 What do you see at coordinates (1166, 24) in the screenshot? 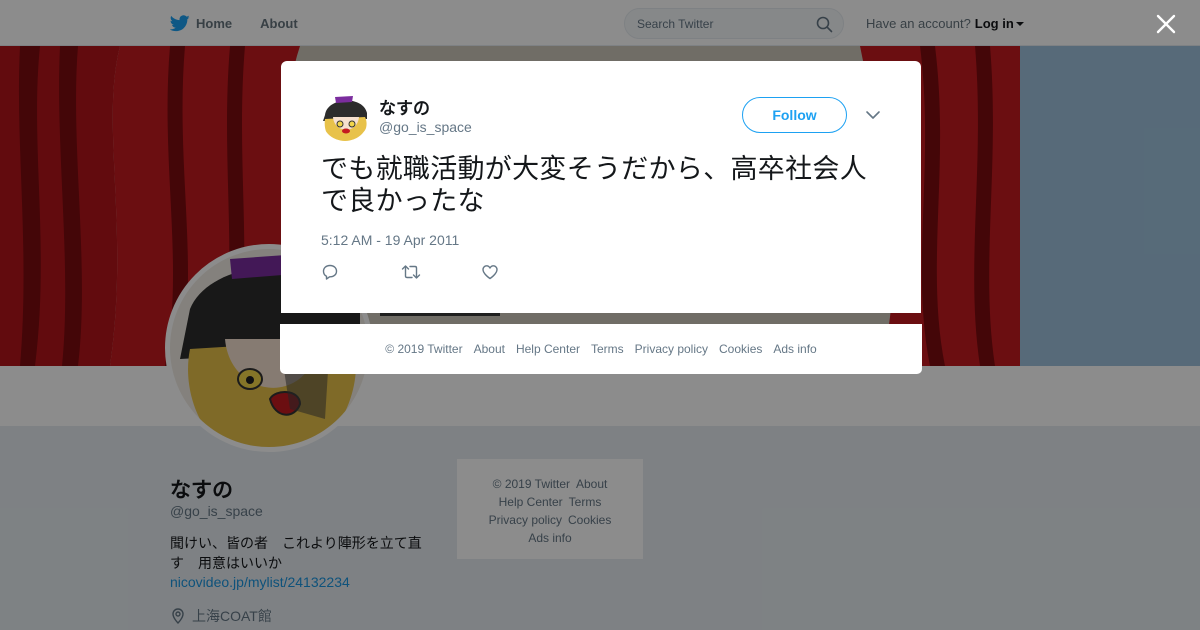
I see `close-icon` at bounding box center [1166, 24].